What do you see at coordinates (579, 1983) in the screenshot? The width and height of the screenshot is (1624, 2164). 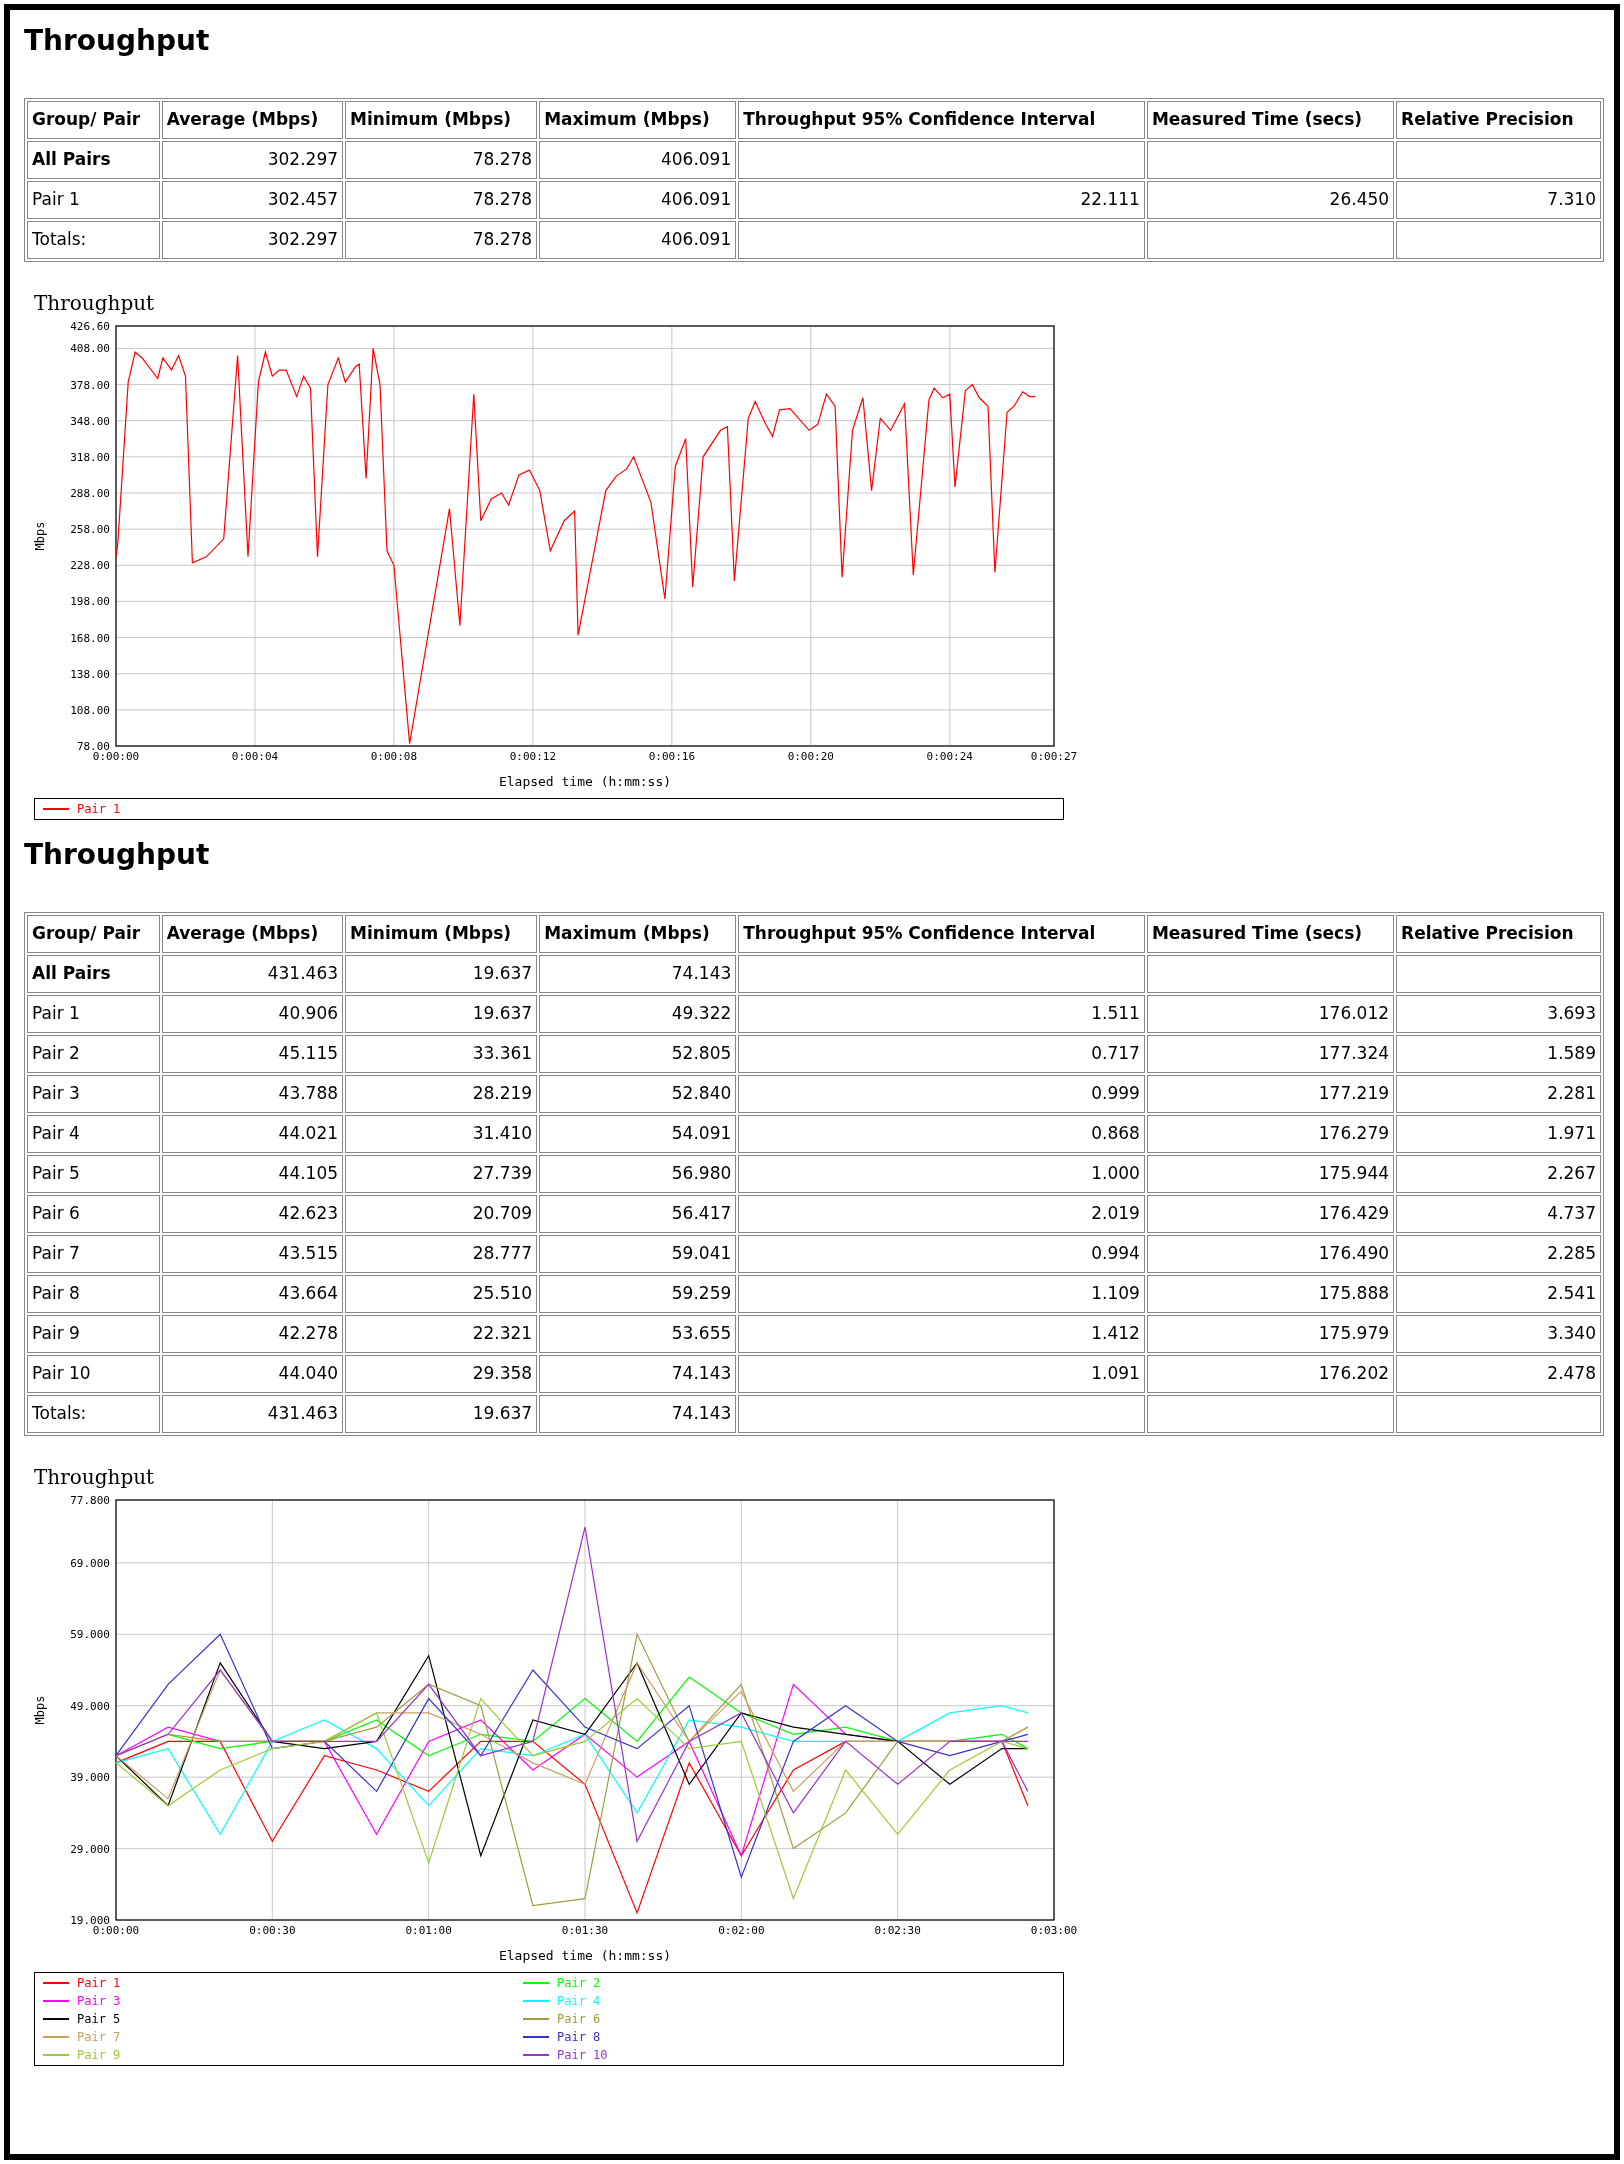 I see `legend-label: Pair 2` at bounding box center [579, 1983].